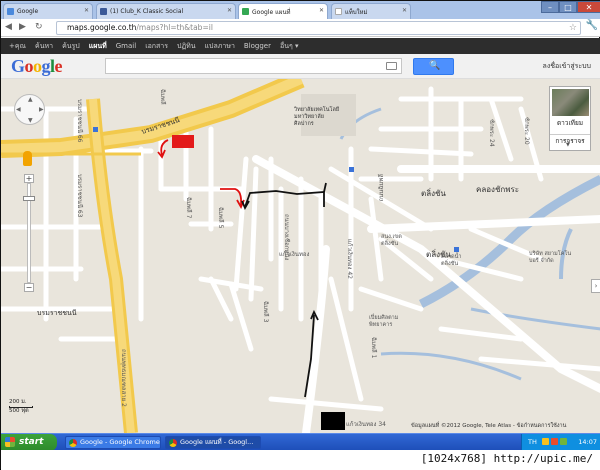  What do you see at coordinates (30, 99) in the screenshot?
I see `pan-up-icon: ▲` at bounding box center [30, 99].